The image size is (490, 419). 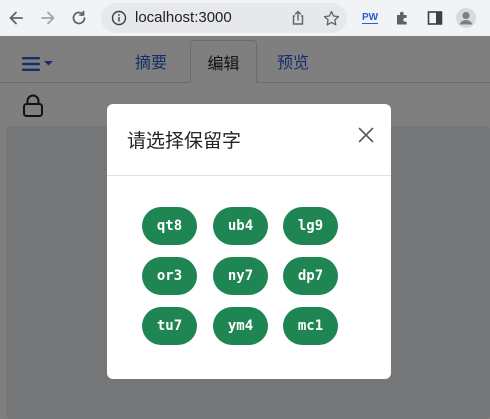 I want to click on browser-toolbar: localhost:3000 PW, so click(x=245, y=18).